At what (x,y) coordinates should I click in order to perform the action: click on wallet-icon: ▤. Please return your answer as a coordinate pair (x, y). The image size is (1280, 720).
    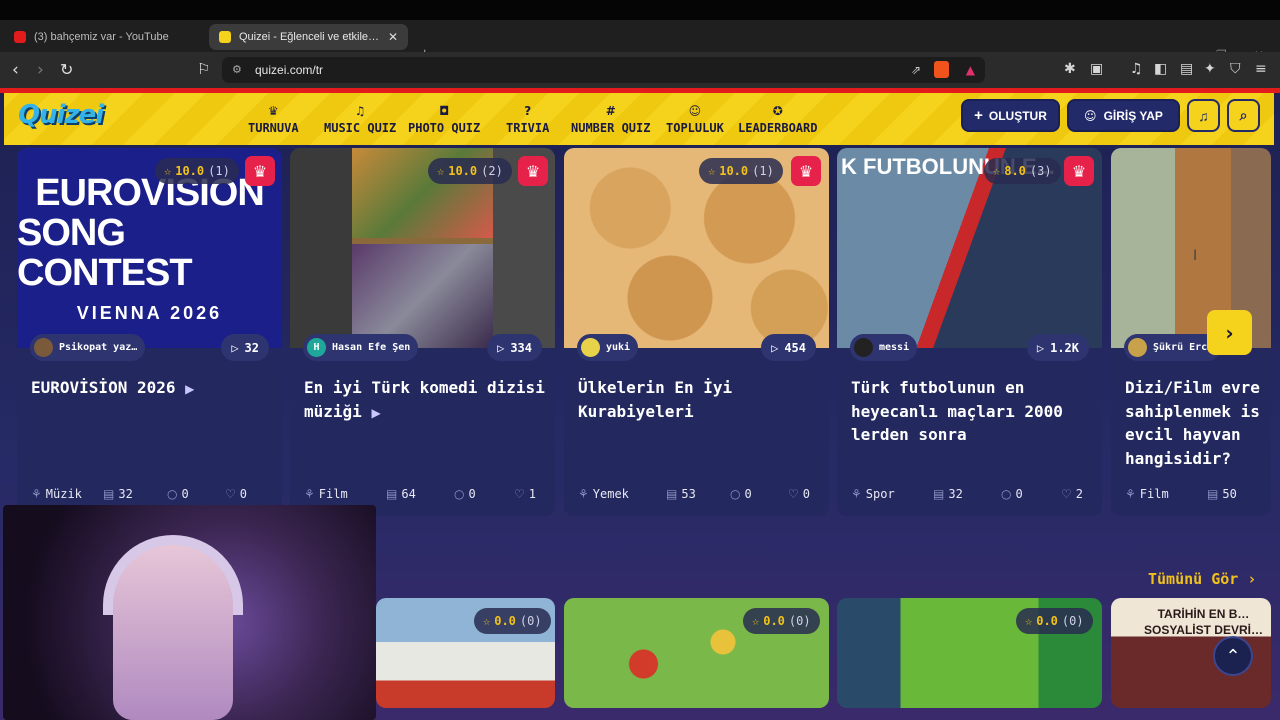
    Looking at the image, I should click on (1186, 69).